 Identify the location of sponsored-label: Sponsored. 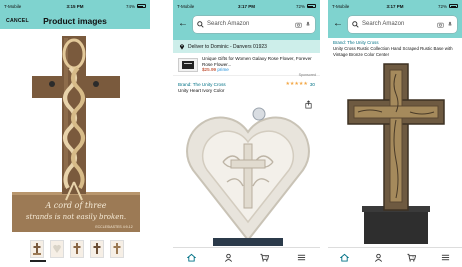
(307, 75).